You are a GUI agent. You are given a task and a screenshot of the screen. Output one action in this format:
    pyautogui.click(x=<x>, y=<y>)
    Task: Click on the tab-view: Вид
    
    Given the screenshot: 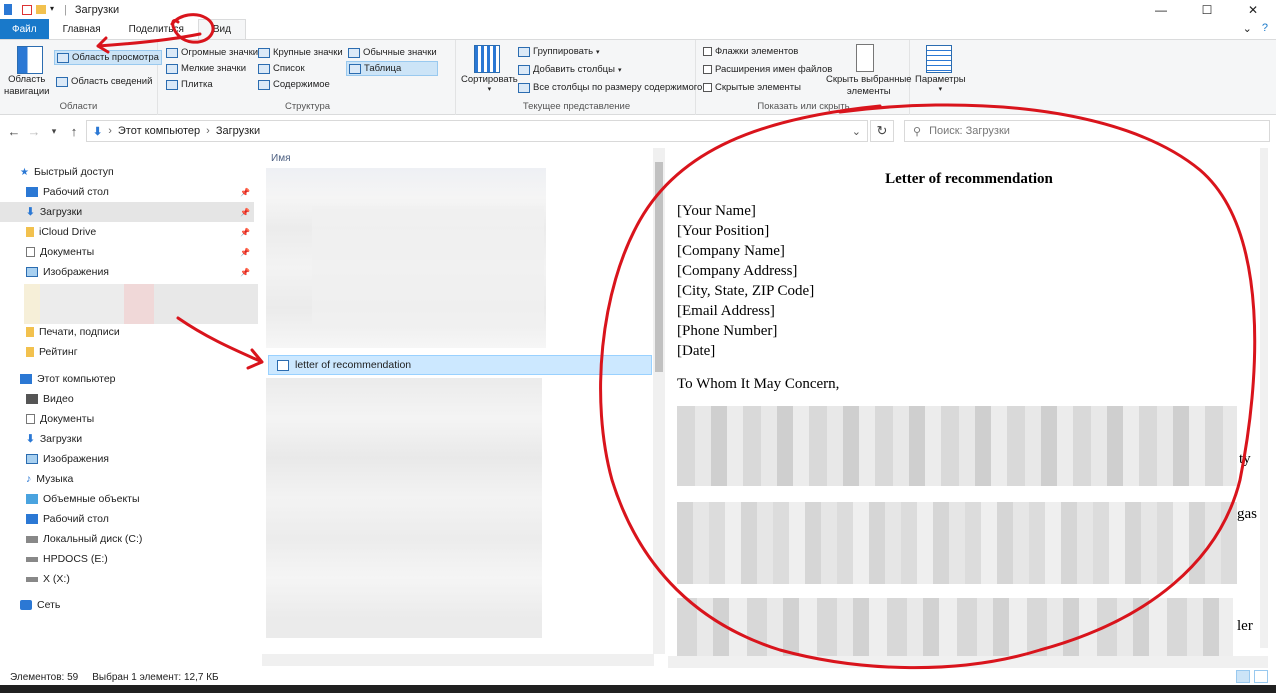 What is the action you would take?
    pyautogui.click(x=221, y=29)
    